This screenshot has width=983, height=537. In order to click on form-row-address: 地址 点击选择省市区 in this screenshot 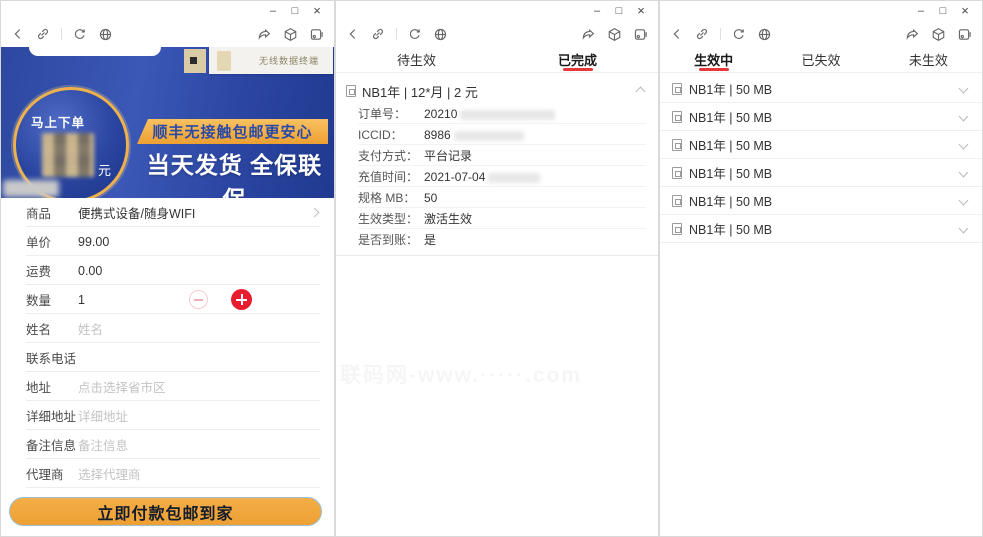, I will do `click(167, 386)`.